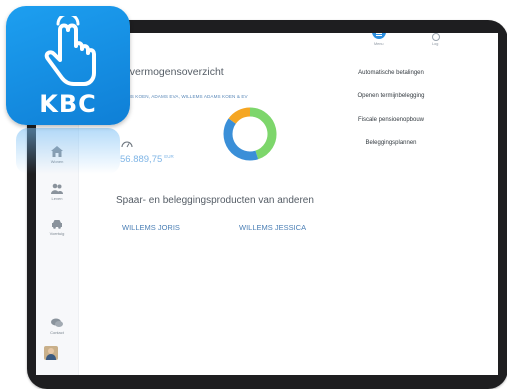 This screenshot has height=389, width=507. I want to click on menu-item-pensioenopbouw: Fiscale pensioenopbouw, so click(391, 120).